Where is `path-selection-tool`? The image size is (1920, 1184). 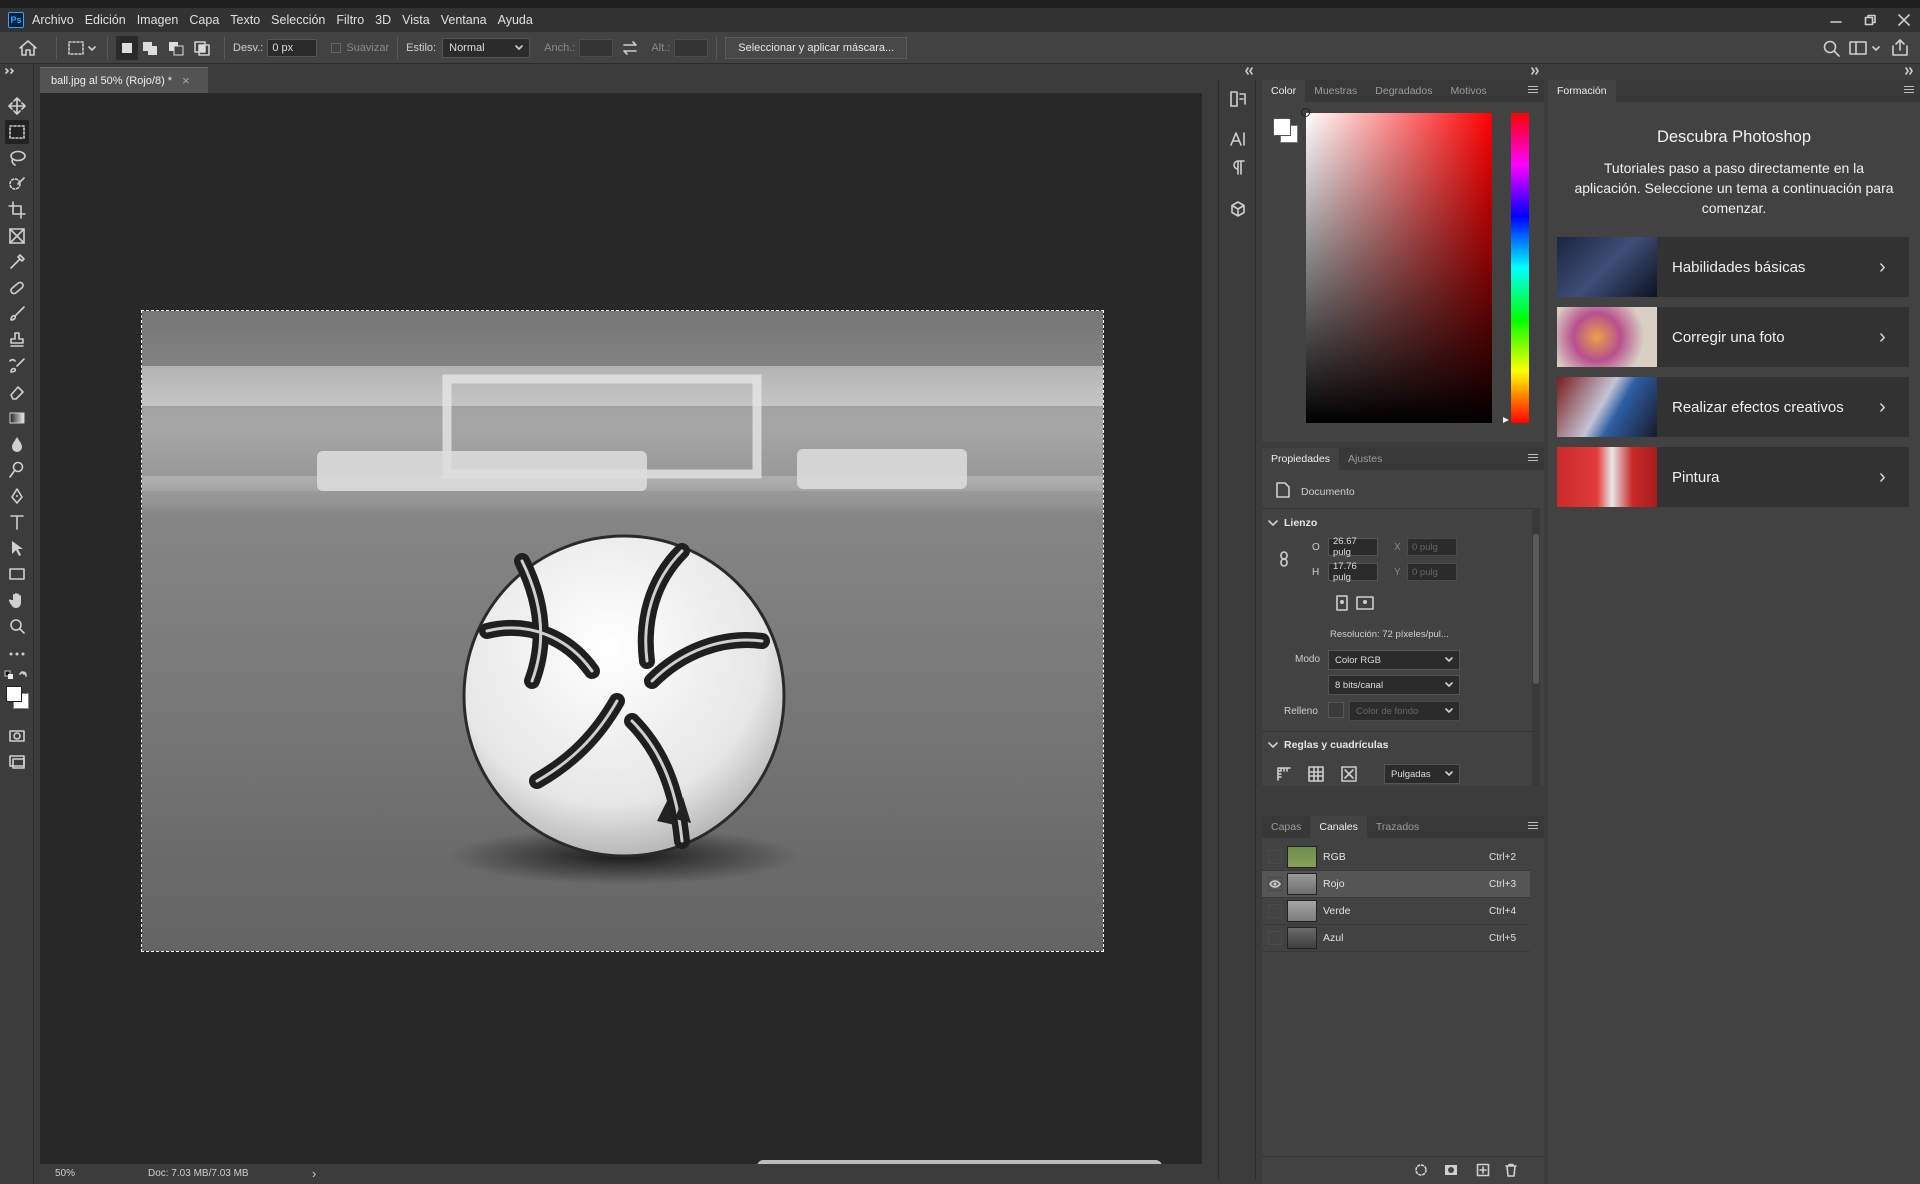 path-selection-tool is located at coordinates (17, 548).